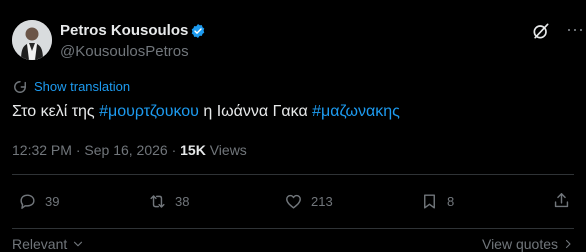  What do you see at coordinates (356, 111) in the screenshot?
I see `hashtag-link: #μαζωνακης` at bounding box center [356, 111].